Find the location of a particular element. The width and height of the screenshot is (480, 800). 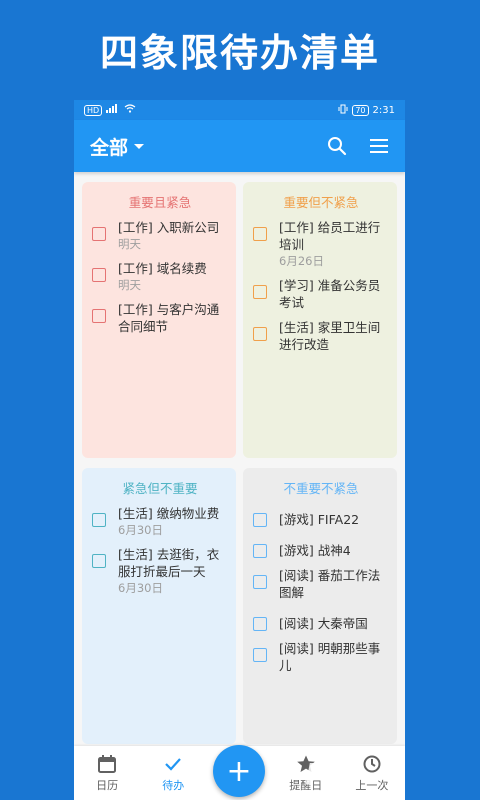

task-item: [工作] 域名续费 明天 is located at coordinates (160, 276).